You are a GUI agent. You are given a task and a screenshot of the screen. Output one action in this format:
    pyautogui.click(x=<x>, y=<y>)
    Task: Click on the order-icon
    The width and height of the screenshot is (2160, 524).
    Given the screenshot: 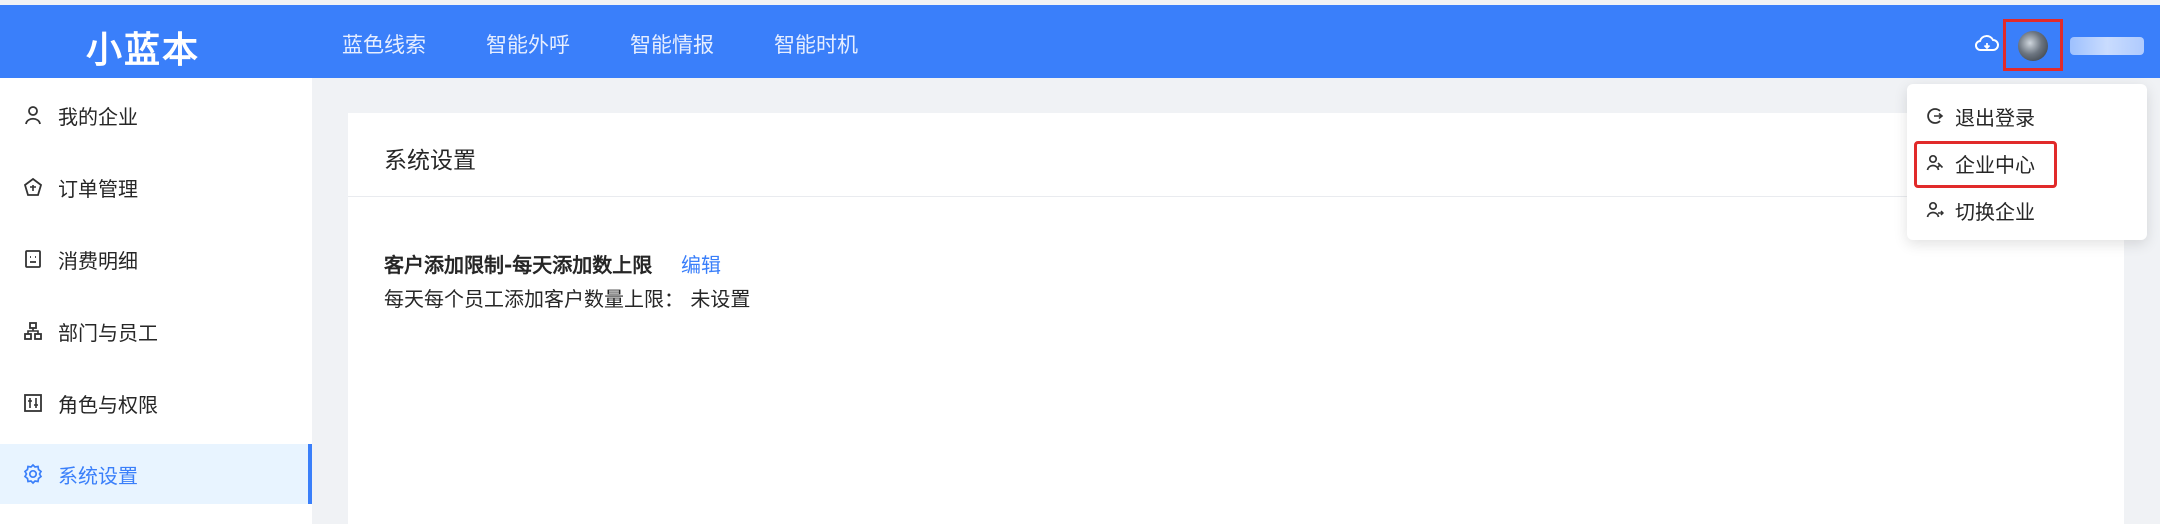 What is the action you would take?
    pyautogui.click(x=33, y=187)
    